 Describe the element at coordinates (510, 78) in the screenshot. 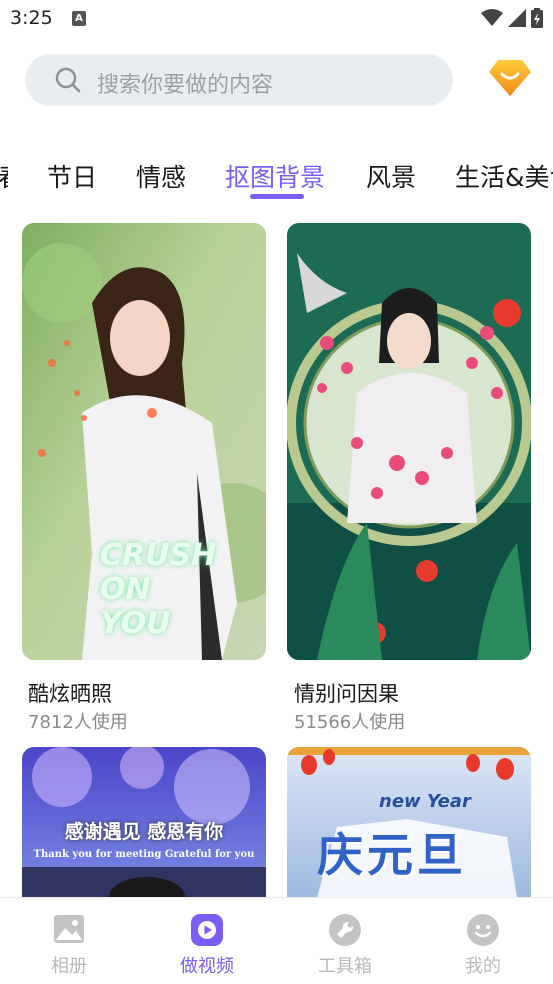

I see `vip-diamond-icon` at that location.